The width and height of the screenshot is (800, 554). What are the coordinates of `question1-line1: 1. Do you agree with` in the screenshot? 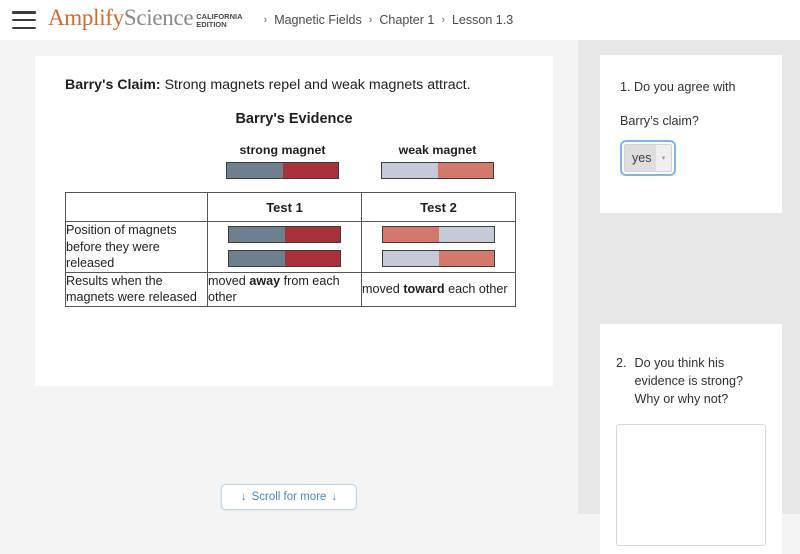 It's located at (678, 87).